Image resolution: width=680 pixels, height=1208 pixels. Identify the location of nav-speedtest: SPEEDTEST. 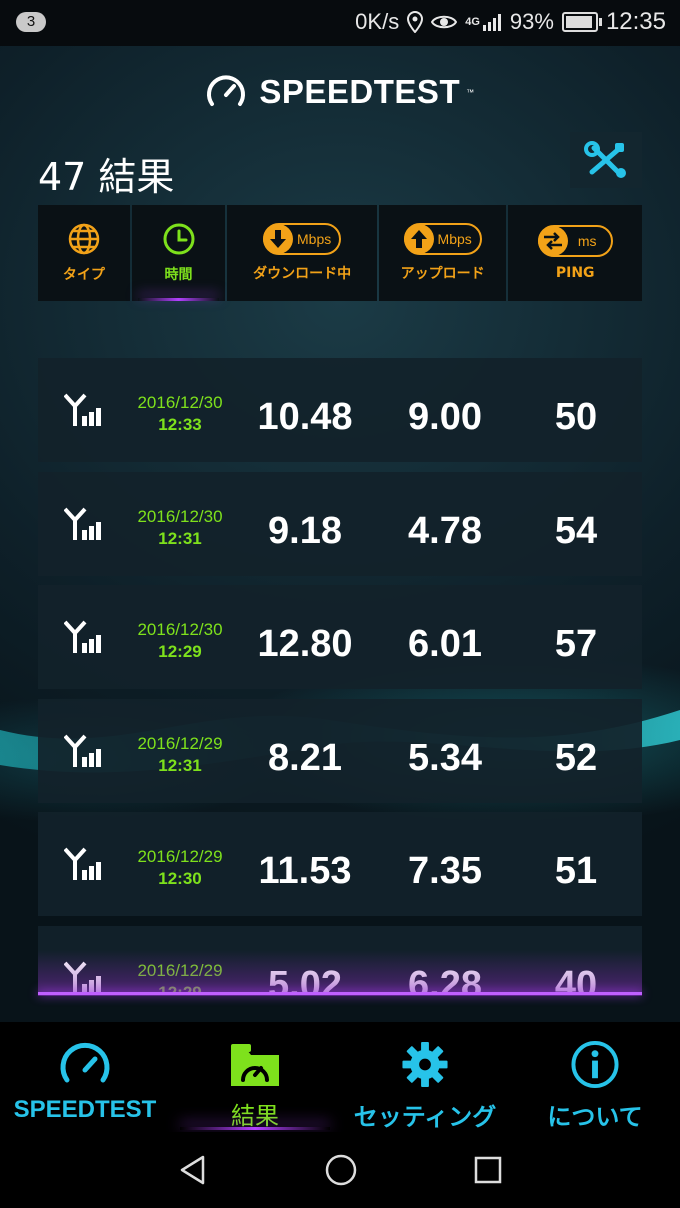
(85, 1077).